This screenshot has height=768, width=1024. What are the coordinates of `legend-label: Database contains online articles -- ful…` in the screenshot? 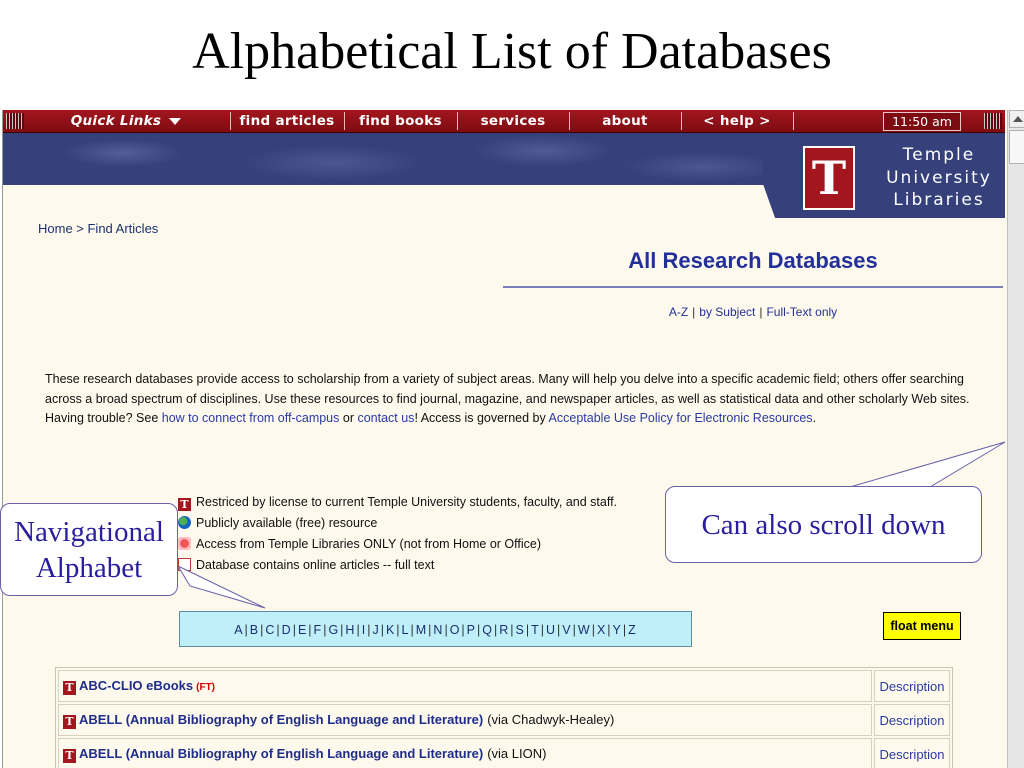 It's located at (315, 565).